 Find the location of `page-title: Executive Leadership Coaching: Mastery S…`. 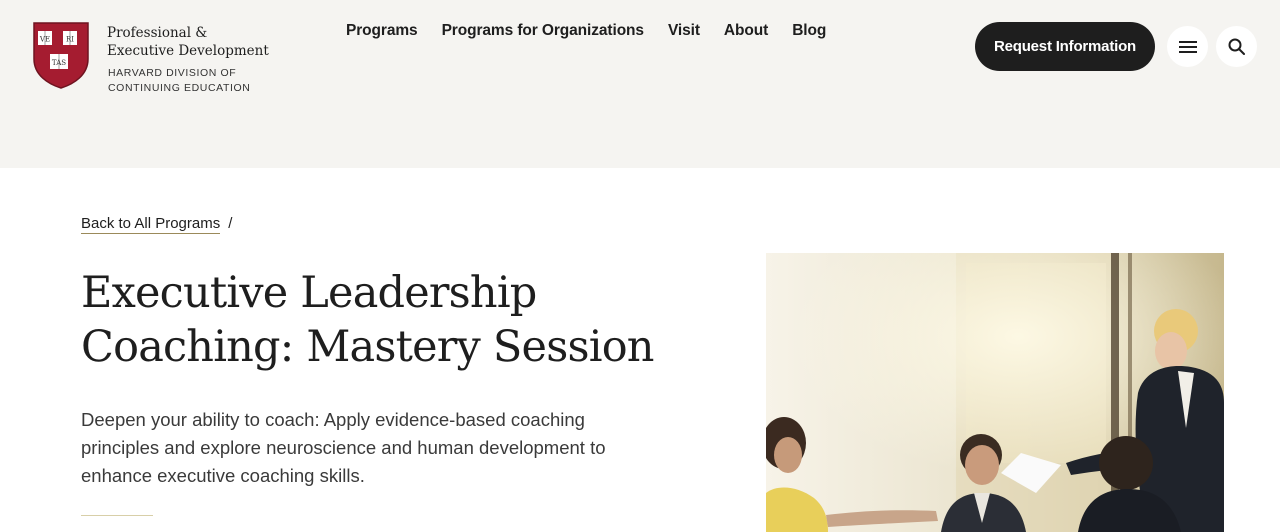

page-title: Executive Leadership Coaching: Mastery S… is located at coordinates (367, 320).